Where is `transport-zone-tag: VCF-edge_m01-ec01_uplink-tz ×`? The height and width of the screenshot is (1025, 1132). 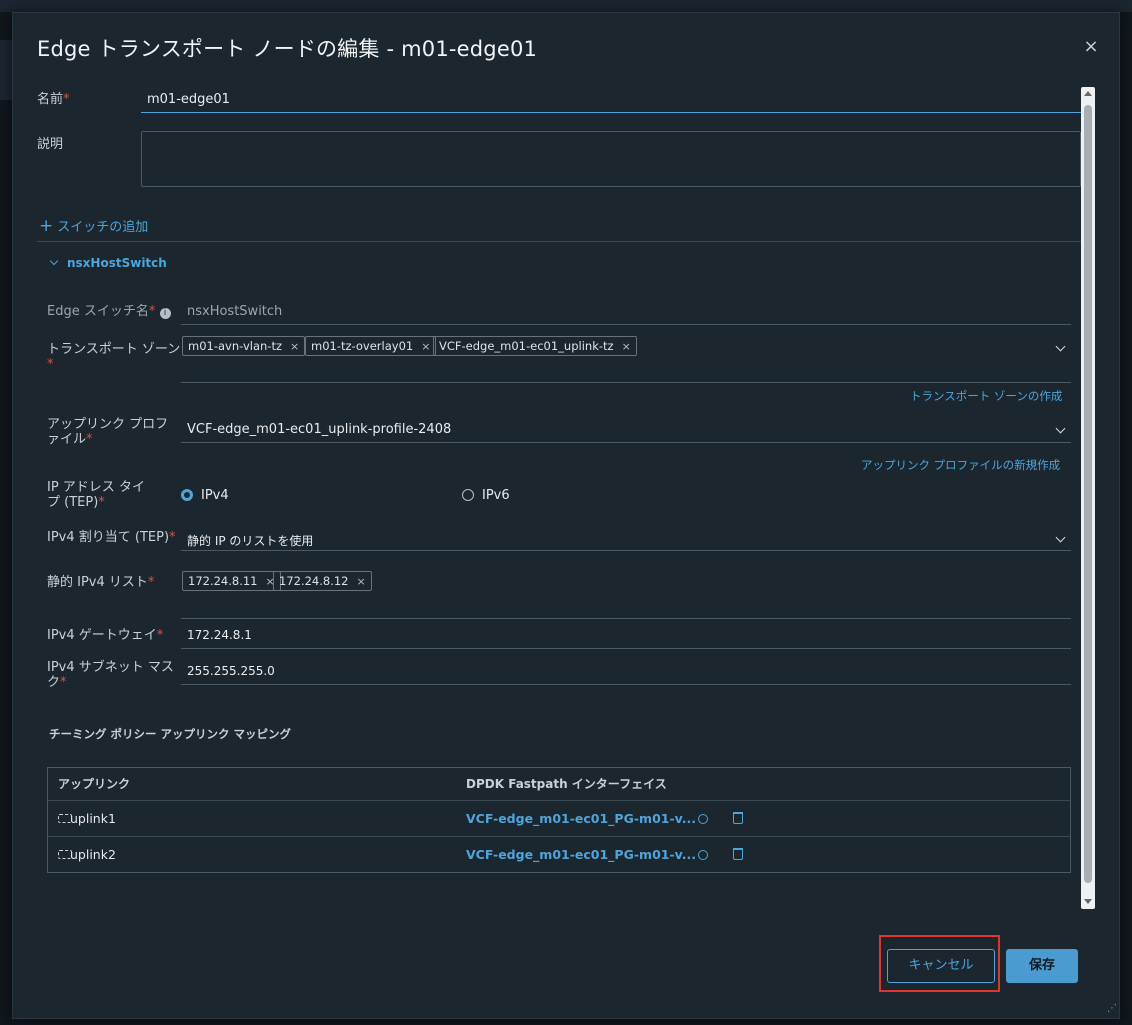
transport-zone-tag: VCF-edge_m01-ec01_uplink-tz × is located at coordinates (535, 346).